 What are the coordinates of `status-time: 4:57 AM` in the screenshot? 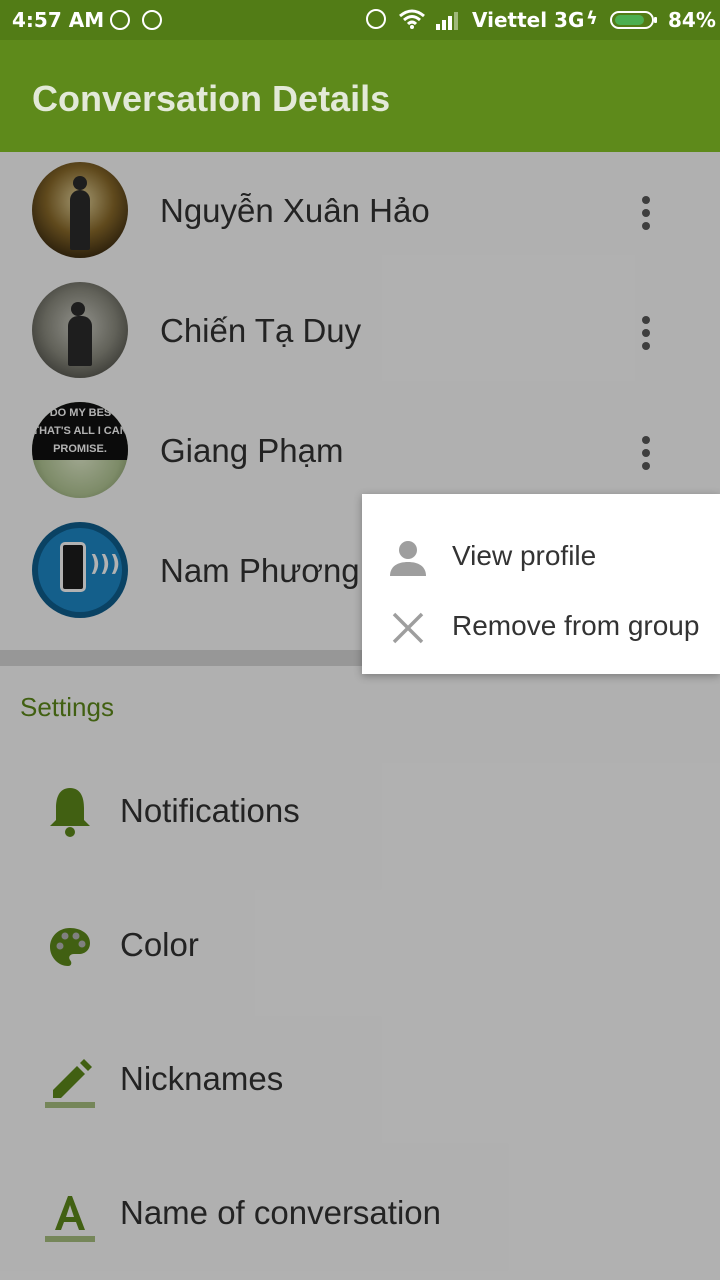 It's located at (58, 20).